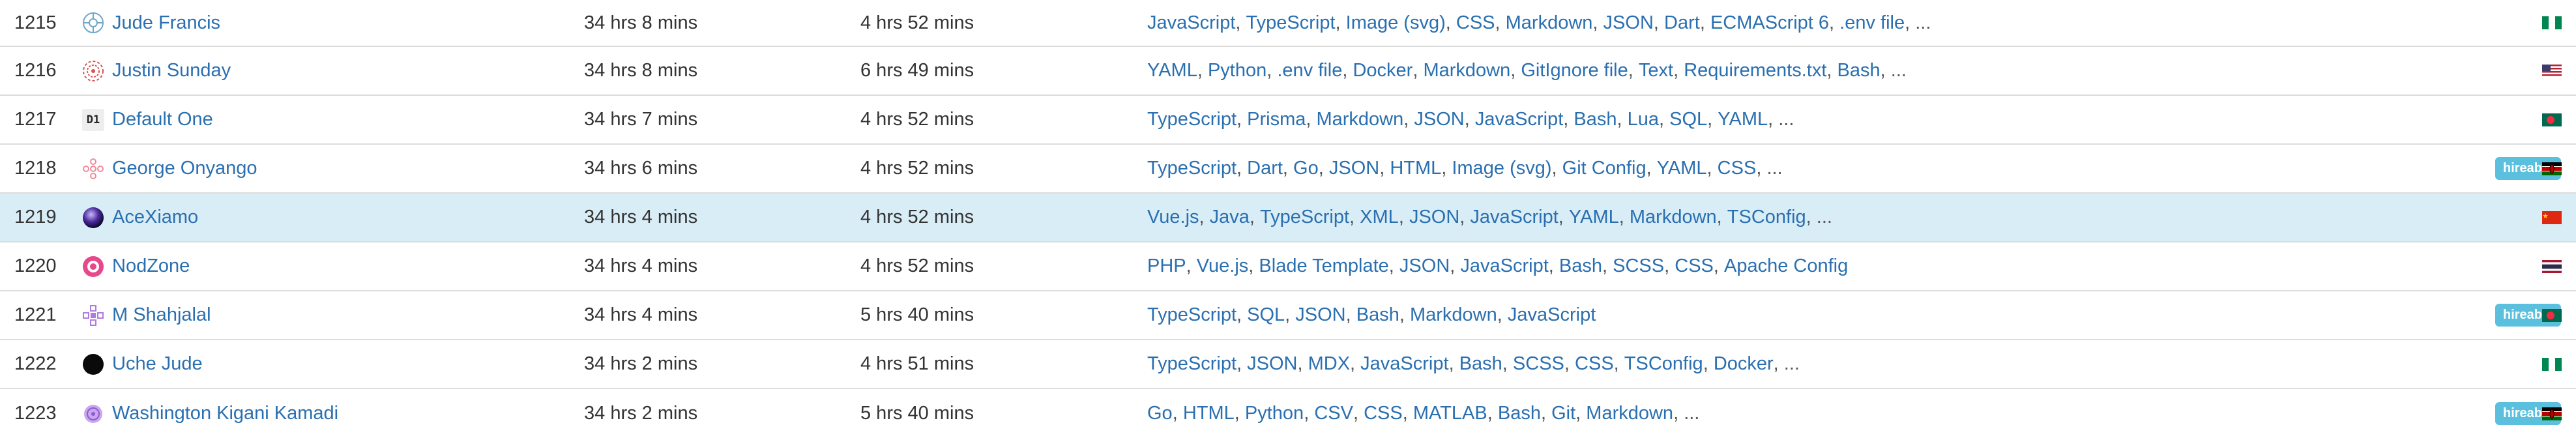 Image resolution: width=2576 pixels, height=438 pixels. What do you see at coordinates (93, 414) in the screenshot?
I see `violet-flower-icon` at bounding box center [93, 414].